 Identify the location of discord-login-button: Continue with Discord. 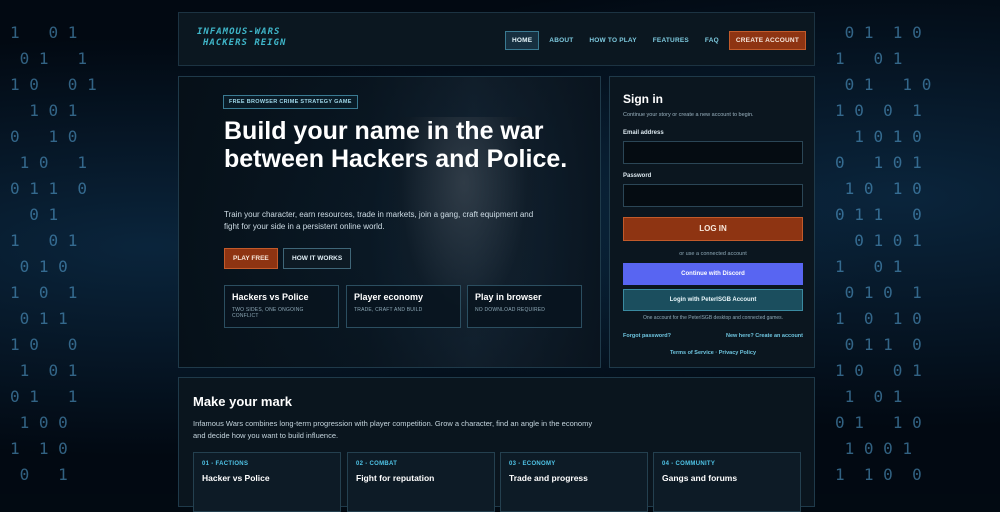
(713, 274).